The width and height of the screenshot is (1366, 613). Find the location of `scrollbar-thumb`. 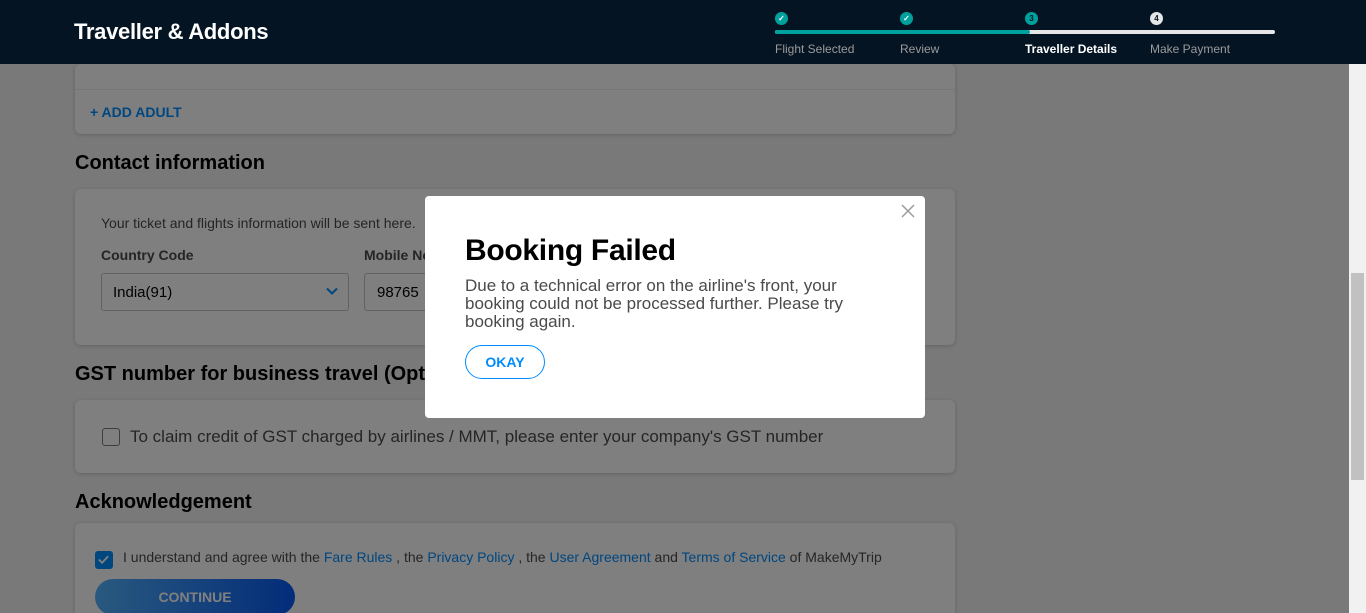

scrollbar-thumb is located at coordinates (1357, 376).